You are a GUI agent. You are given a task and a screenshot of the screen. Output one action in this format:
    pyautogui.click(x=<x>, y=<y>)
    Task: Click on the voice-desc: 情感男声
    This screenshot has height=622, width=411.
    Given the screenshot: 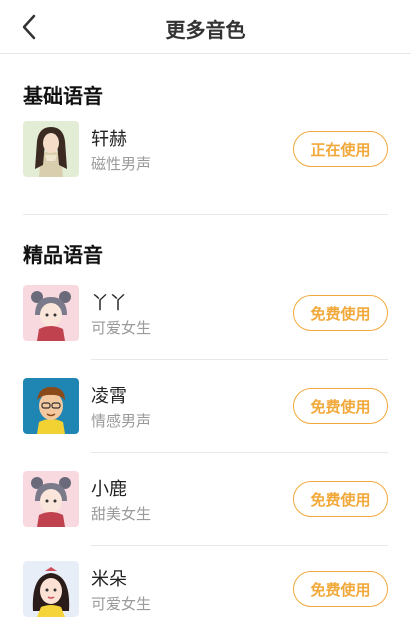 What is the action you would take?
    pyautogui.click(x=121, y=421)
    